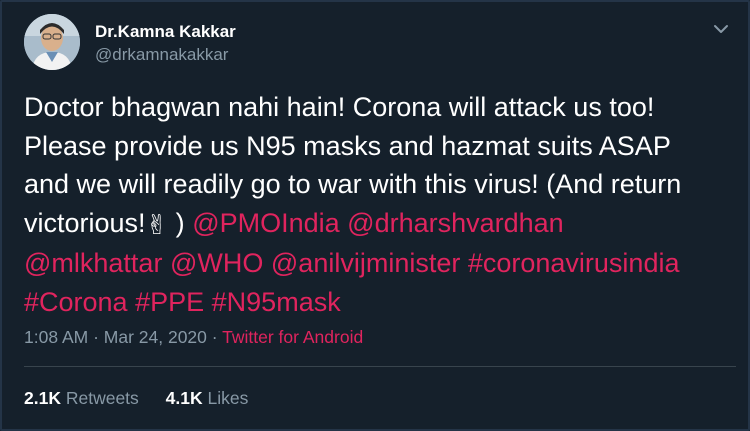  What do you see at coordinates (216, 263) in the screenshot?
I see `mention-link: @WHO` at bounding box center [216, 263].